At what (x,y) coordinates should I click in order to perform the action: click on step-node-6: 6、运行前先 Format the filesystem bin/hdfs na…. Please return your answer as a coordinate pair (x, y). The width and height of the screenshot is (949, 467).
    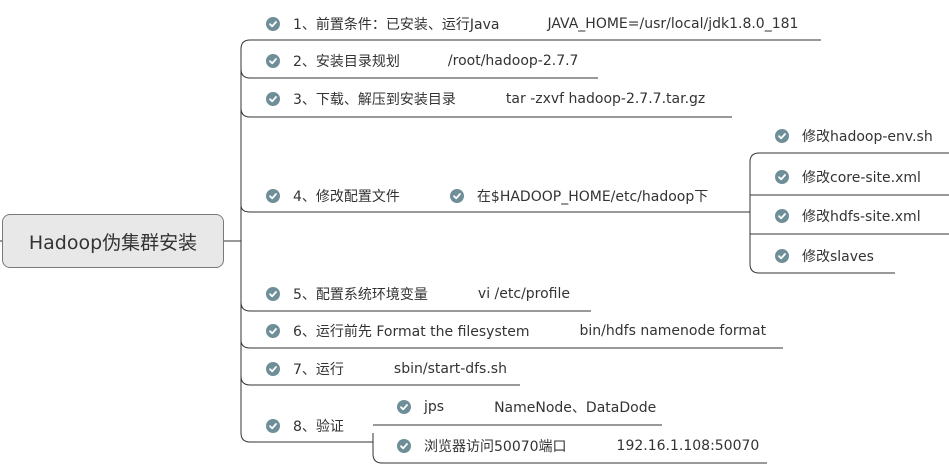
    Looking at the image, I should click on (516, 331).